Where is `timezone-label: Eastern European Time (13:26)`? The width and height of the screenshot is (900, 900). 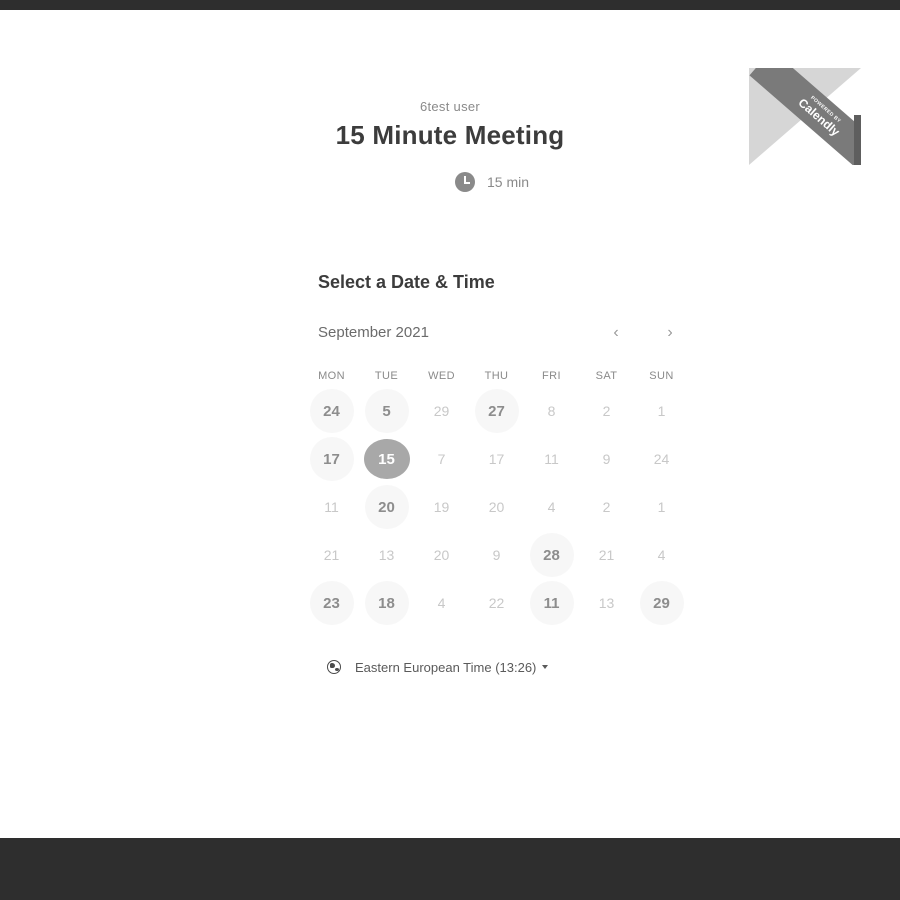 timezone-label: Eastern European Time (13:26) is located at coordinates (446, 667).